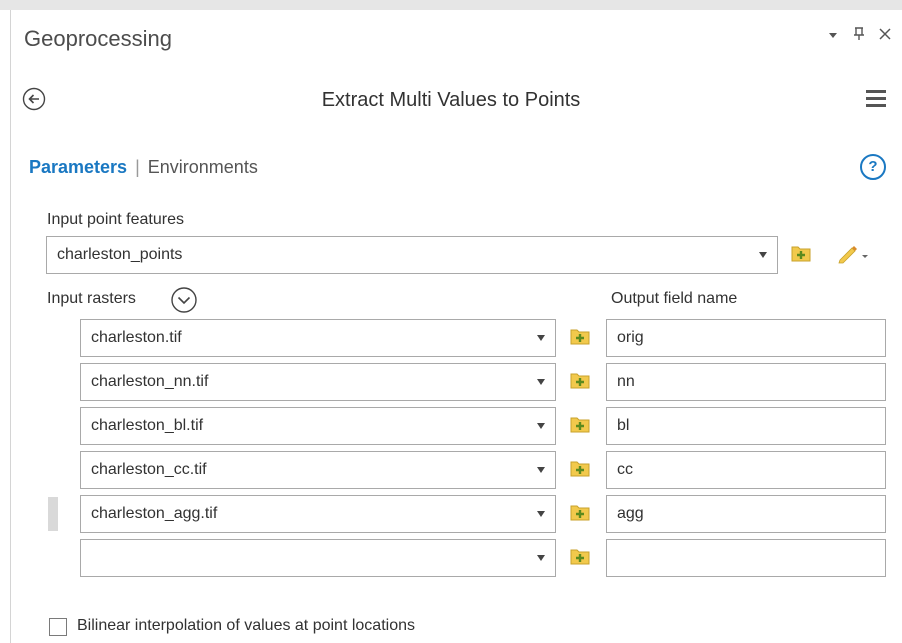 This screenshot has height=643, width=902. I want to click on tool-title: Extract Multi Values to Points, so click(451, 100).